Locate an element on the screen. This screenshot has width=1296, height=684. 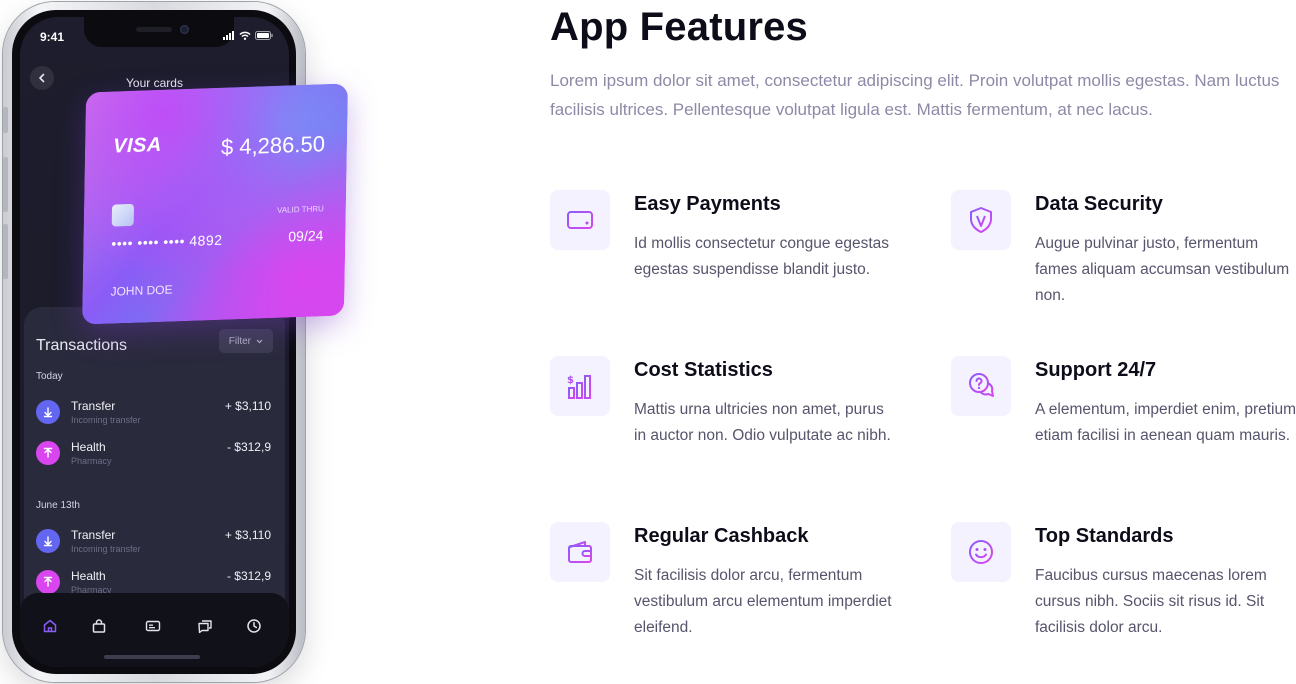
tab-shopping is located at coordinates (99, 626).